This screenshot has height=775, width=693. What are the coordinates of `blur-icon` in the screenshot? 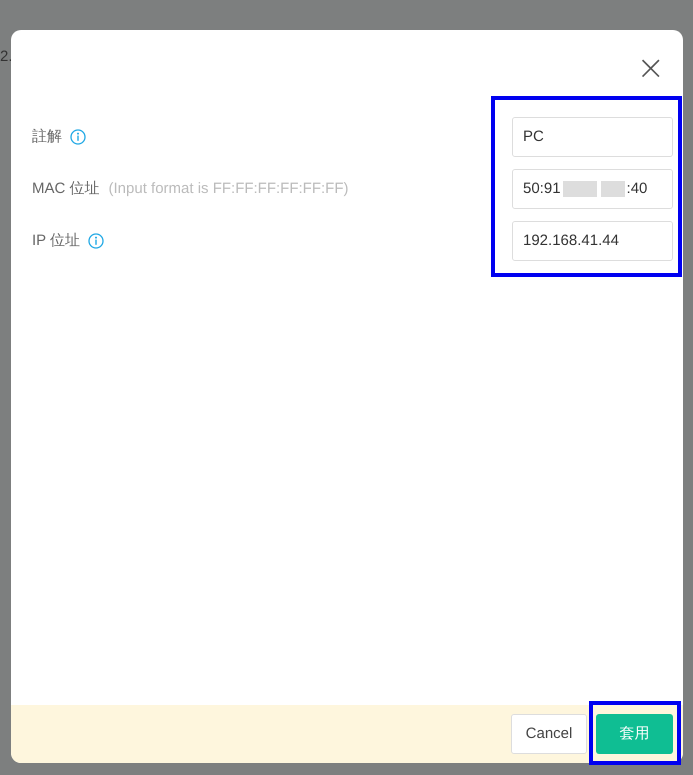 It's located at (593, 189).